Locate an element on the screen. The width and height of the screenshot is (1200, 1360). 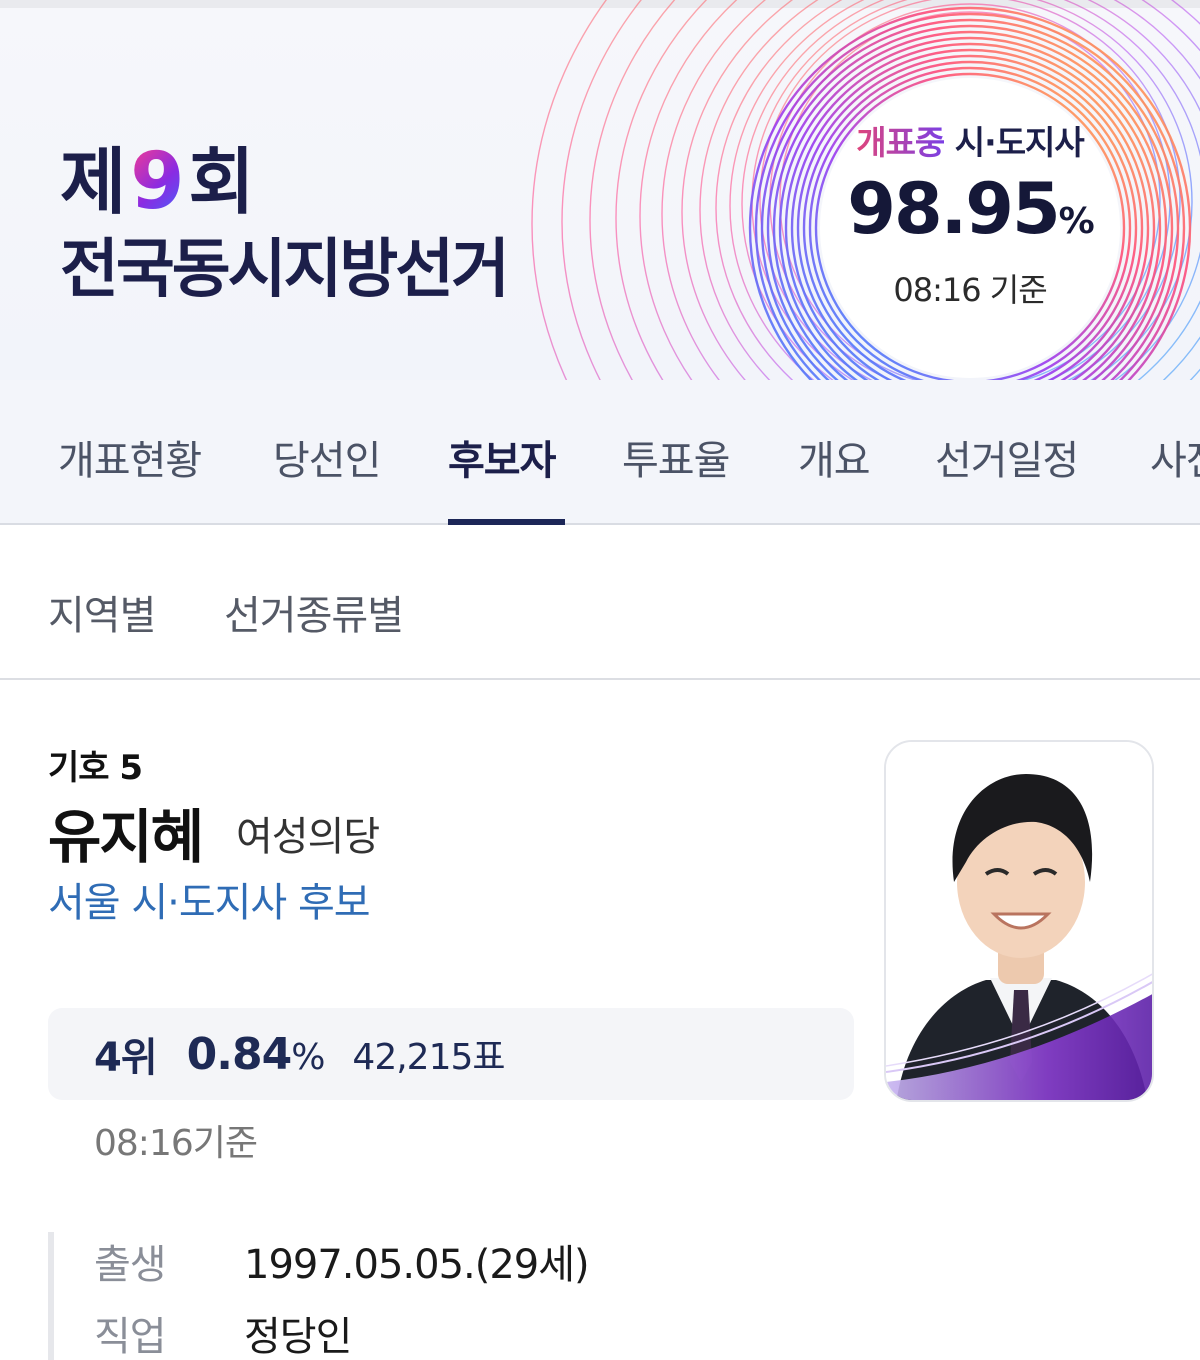
title-line-2: 전국동시지방선거 is located at coordinates (285, 270).